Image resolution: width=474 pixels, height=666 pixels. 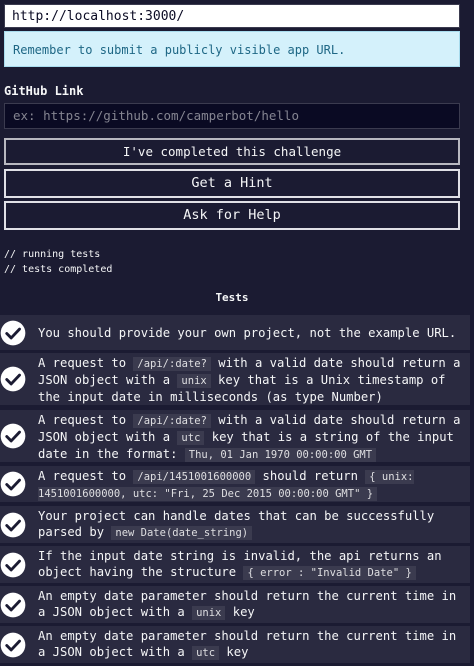 I want to click on get-hint-button: Get a Hint, so click(x=232, y=183).